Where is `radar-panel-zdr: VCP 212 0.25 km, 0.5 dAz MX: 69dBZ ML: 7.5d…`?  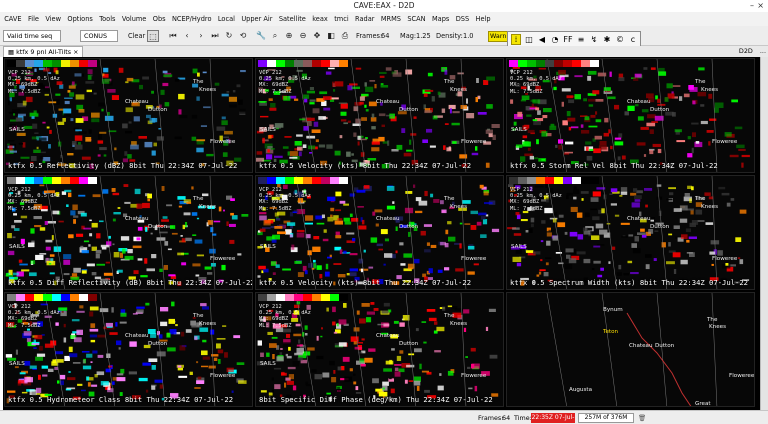
radar-panel-zdr: VCP 212 0.25 km, 0.5 dAz MX: 69dBZ ML: 7.5d… is located at coordinates (128, 232).